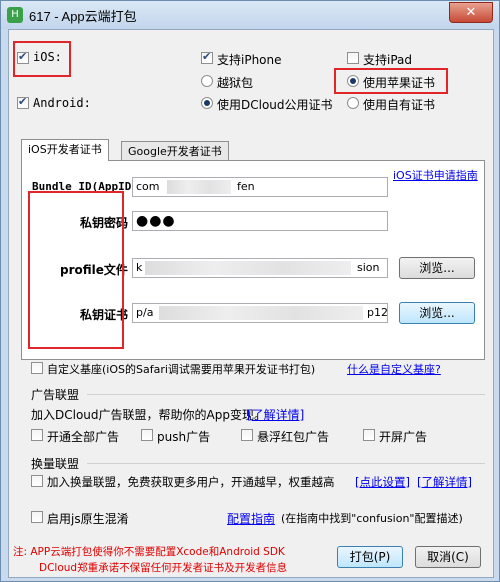 The image size is (500, 582). Describe the element at coordinates (55, 395) in the screenshot. I see `ad-group-title: 广告联盟` at that location.